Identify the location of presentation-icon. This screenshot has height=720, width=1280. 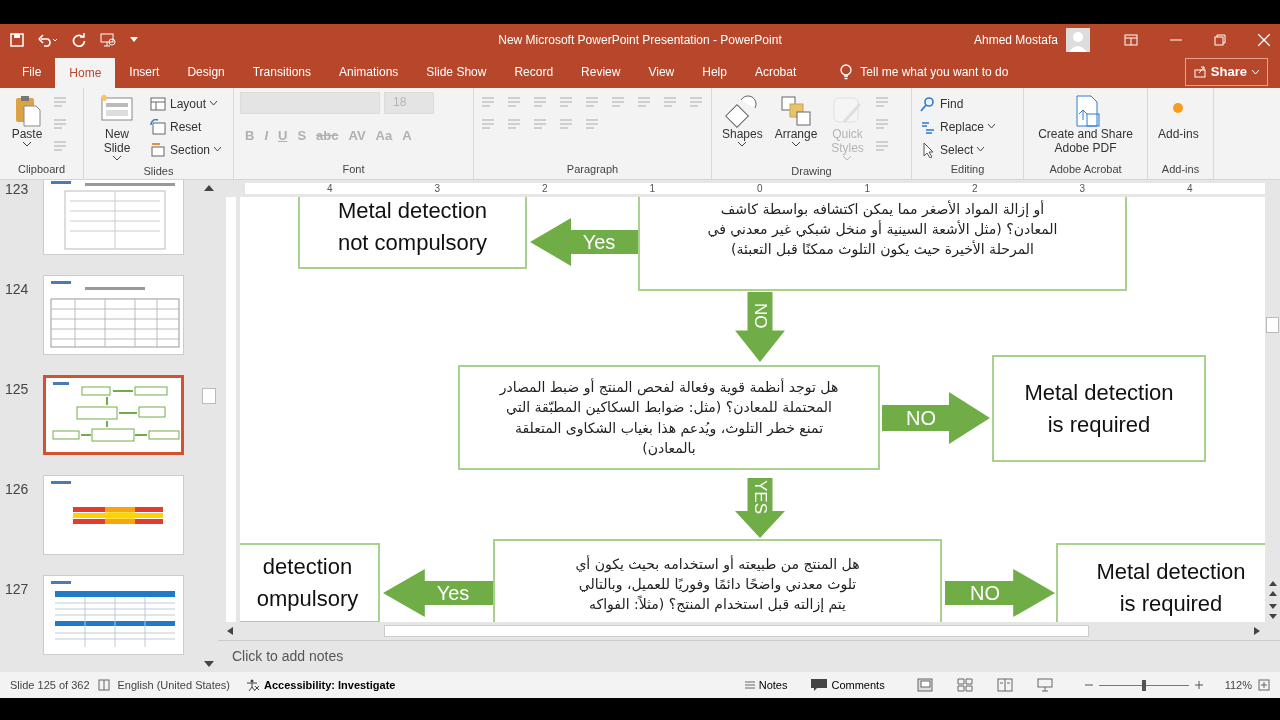
(108, 40).